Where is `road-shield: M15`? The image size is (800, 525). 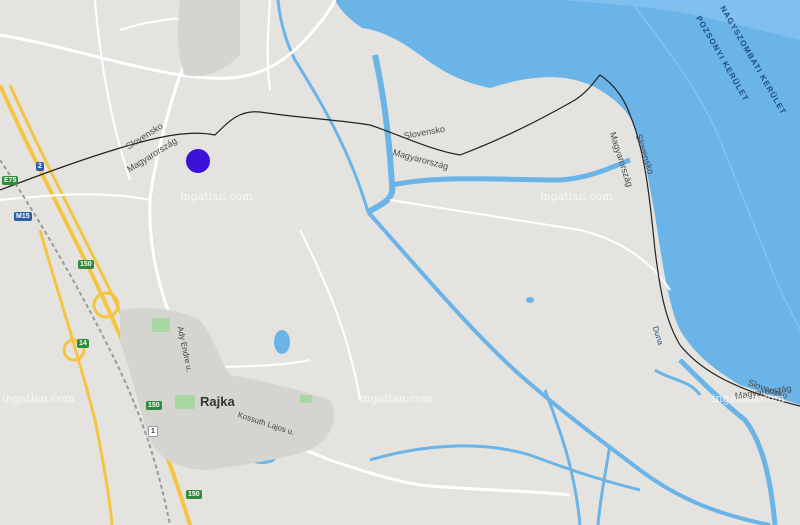
road-shield: M15 is located at coordinates (23, 216).